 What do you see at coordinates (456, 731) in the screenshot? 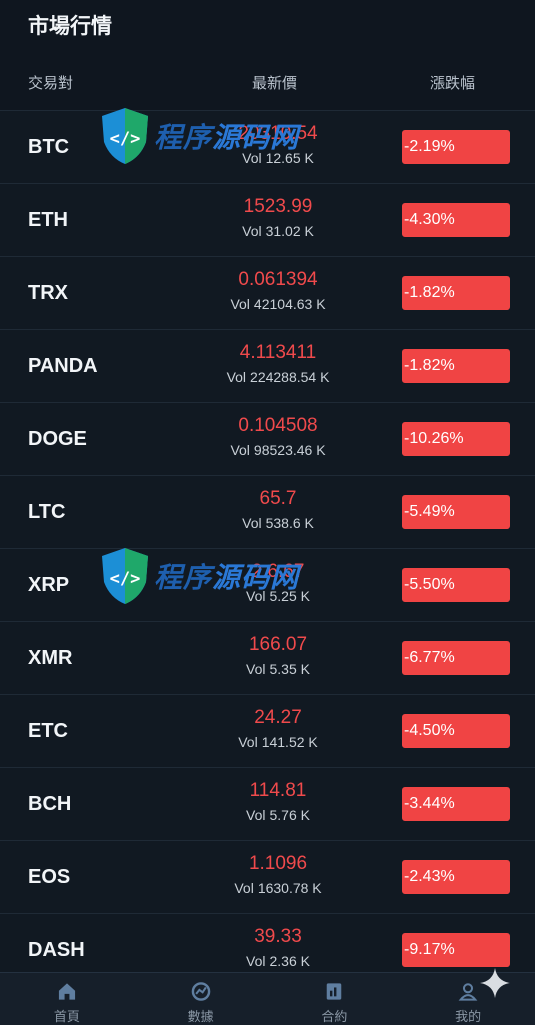
I see `change-badge: -4.50%` at bounding box center [456, 731].